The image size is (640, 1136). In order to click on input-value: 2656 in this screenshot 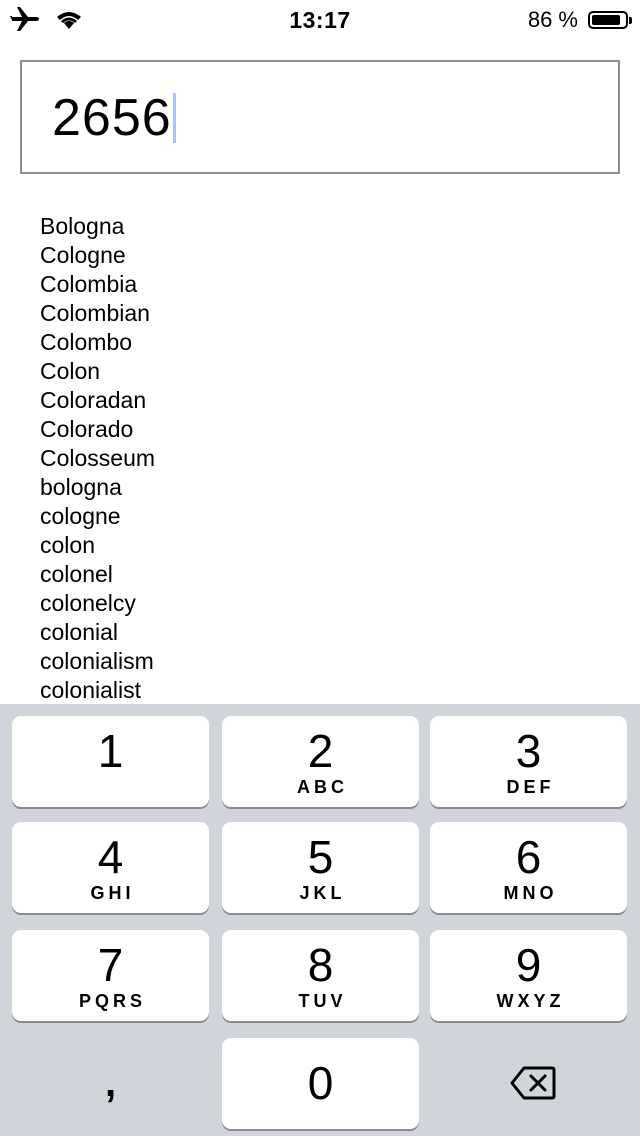, I will do `click(112, 118)`.